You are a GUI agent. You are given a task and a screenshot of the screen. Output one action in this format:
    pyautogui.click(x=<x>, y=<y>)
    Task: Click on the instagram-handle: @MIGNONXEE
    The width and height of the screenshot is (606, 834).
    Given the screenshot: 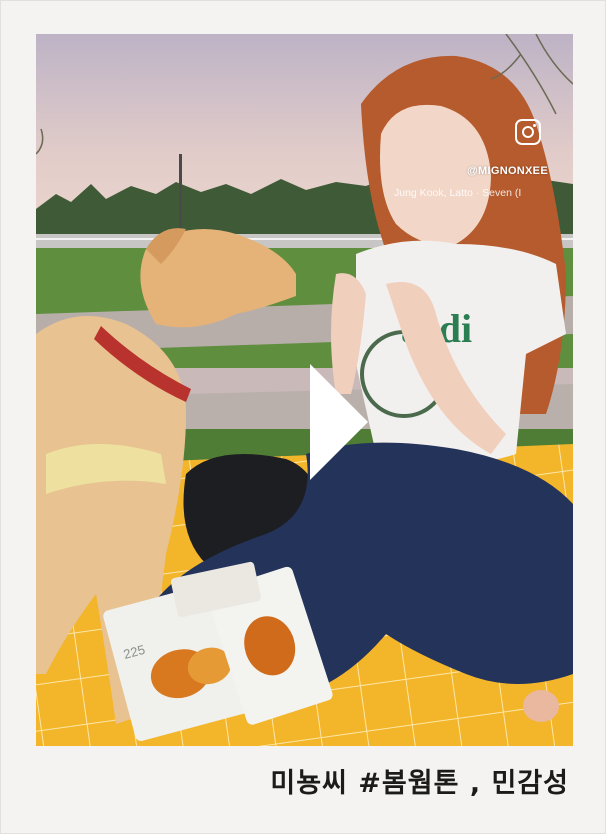 What is the action you would take?
    pyautogui.click(x=507, y=171)
    